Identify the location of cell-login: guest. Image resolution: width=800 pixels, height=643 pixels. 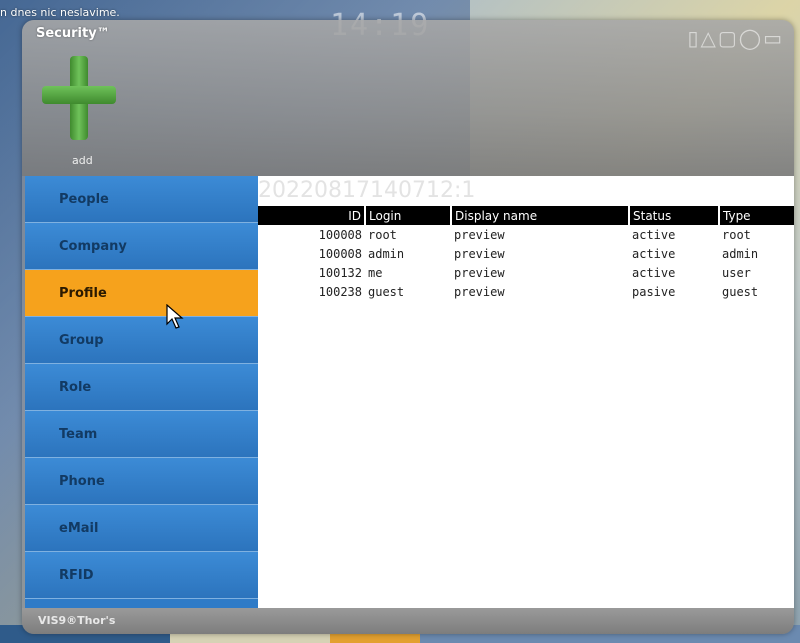
(386, 291).